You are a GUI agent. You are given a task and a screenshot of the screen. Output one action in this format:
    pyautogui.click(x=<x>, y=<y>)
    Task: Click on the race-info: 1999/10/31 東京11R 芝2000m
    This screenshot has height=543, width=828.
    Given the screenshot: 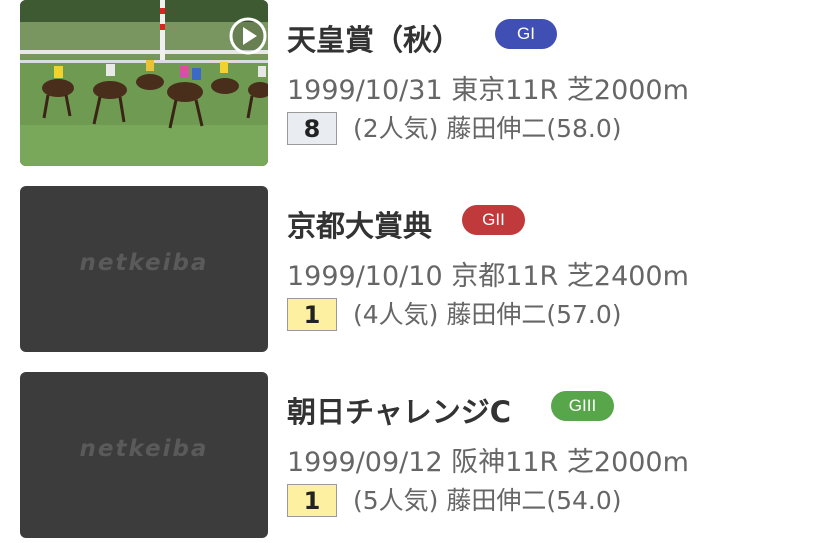 What is the action you would take?
    pyautogui.click(x=488, y=90)
    